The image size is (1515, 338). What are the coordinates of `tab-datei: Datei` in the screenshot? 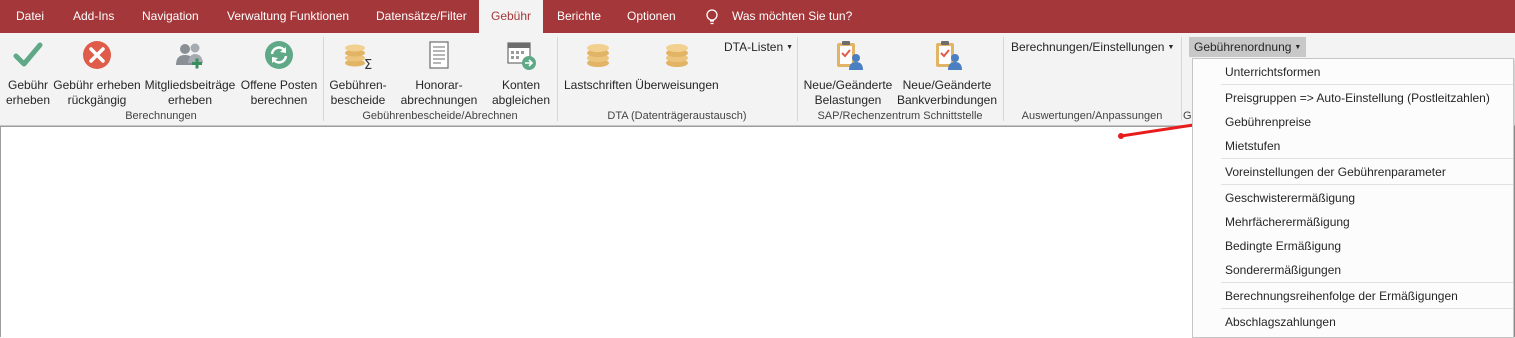 It's located at (30, 16).